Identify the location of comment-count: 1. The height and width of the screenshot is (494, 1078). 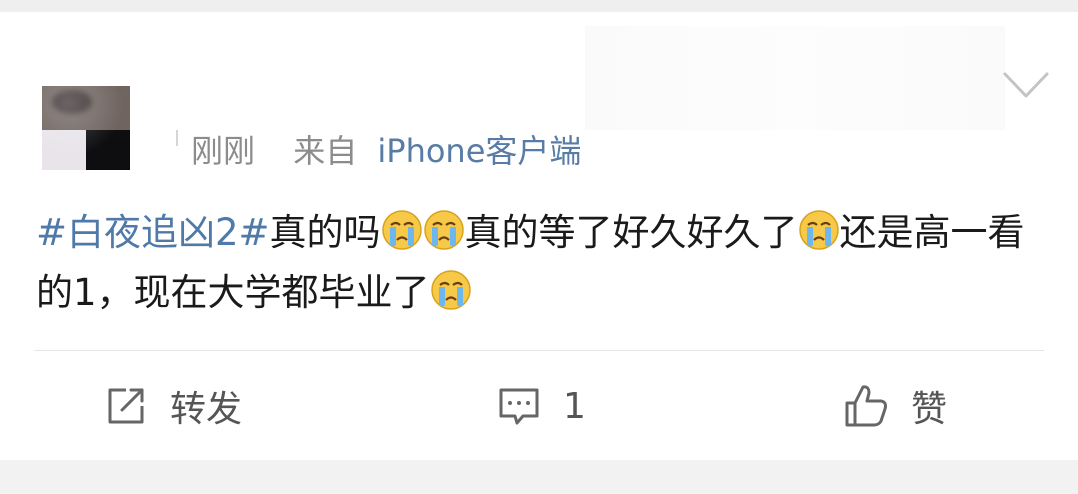
(574, 406).